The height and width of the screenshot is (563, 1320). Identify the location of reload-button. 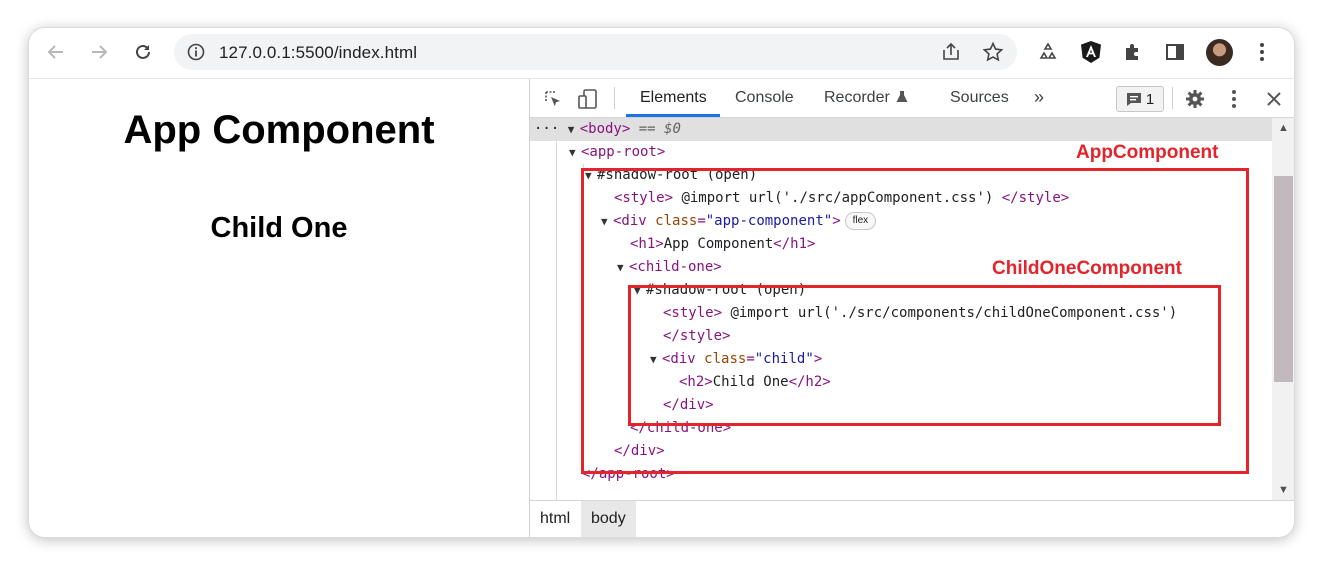
(143, 52).